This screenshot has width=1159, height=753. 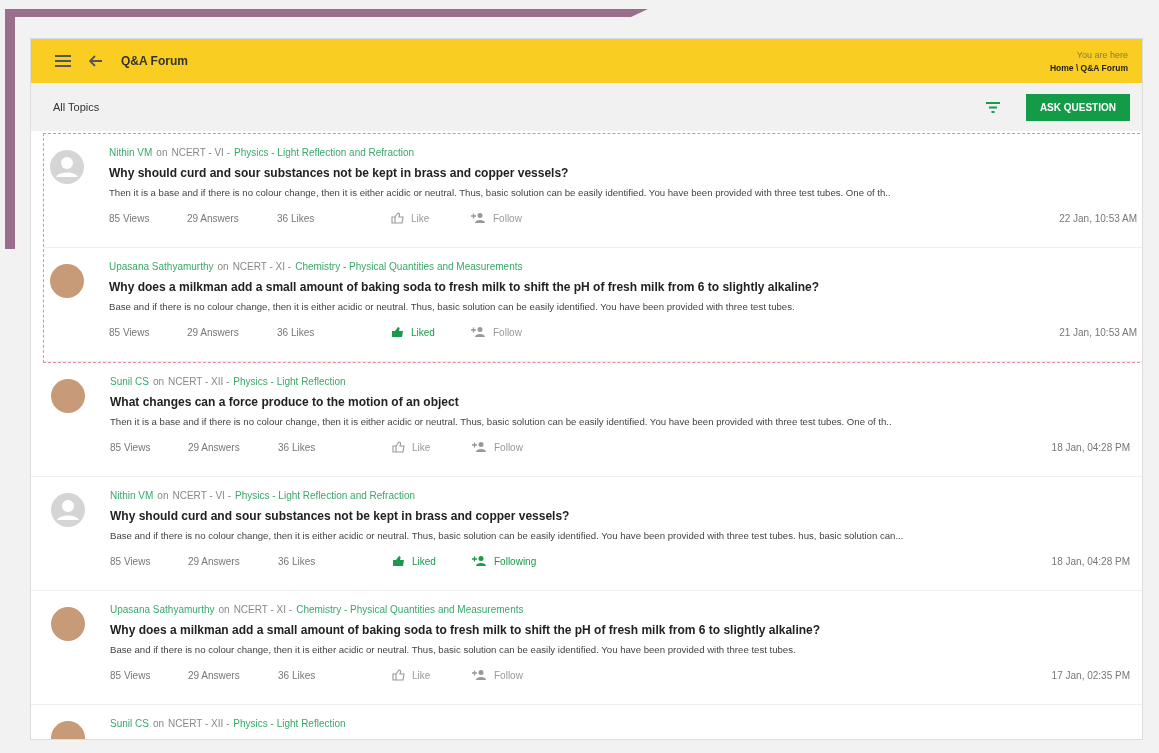 I want to click on question-card: Sunil CS on NCERT - XII - Physics - Light Reflection, so click(x=586, y=722).